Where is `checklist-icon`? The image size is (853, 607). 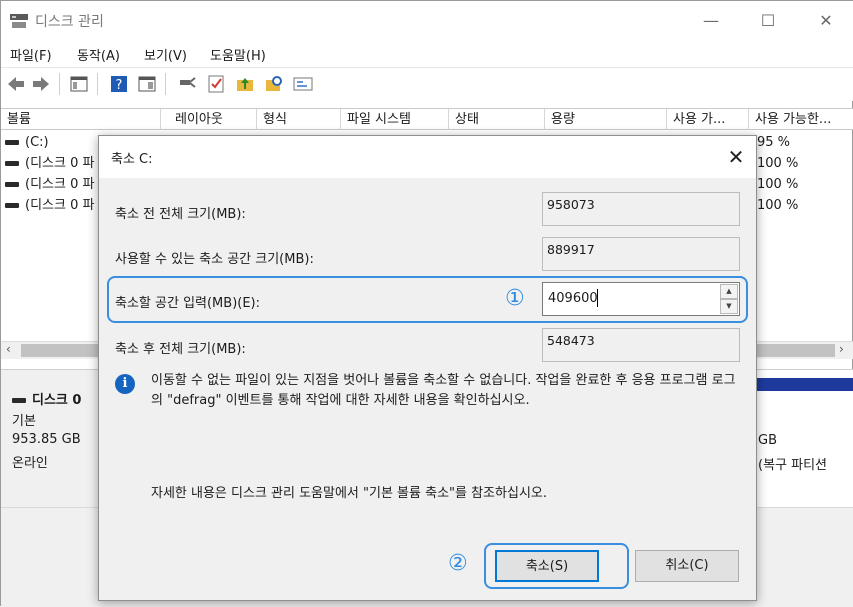 checklist-icon is located at coordinates (216, 84).